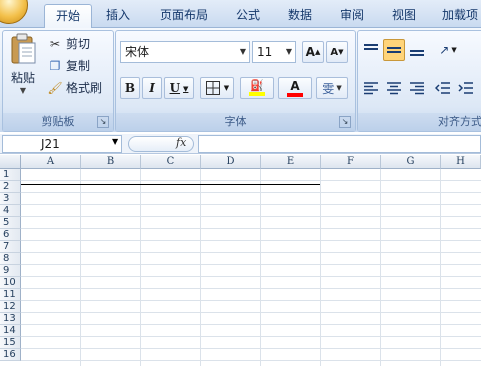 This screenshot has width=481, height=366. What do you see at coordinates (371, 50) in the screenshot?
I see `align-top-button` at bounding box center [371, 50].